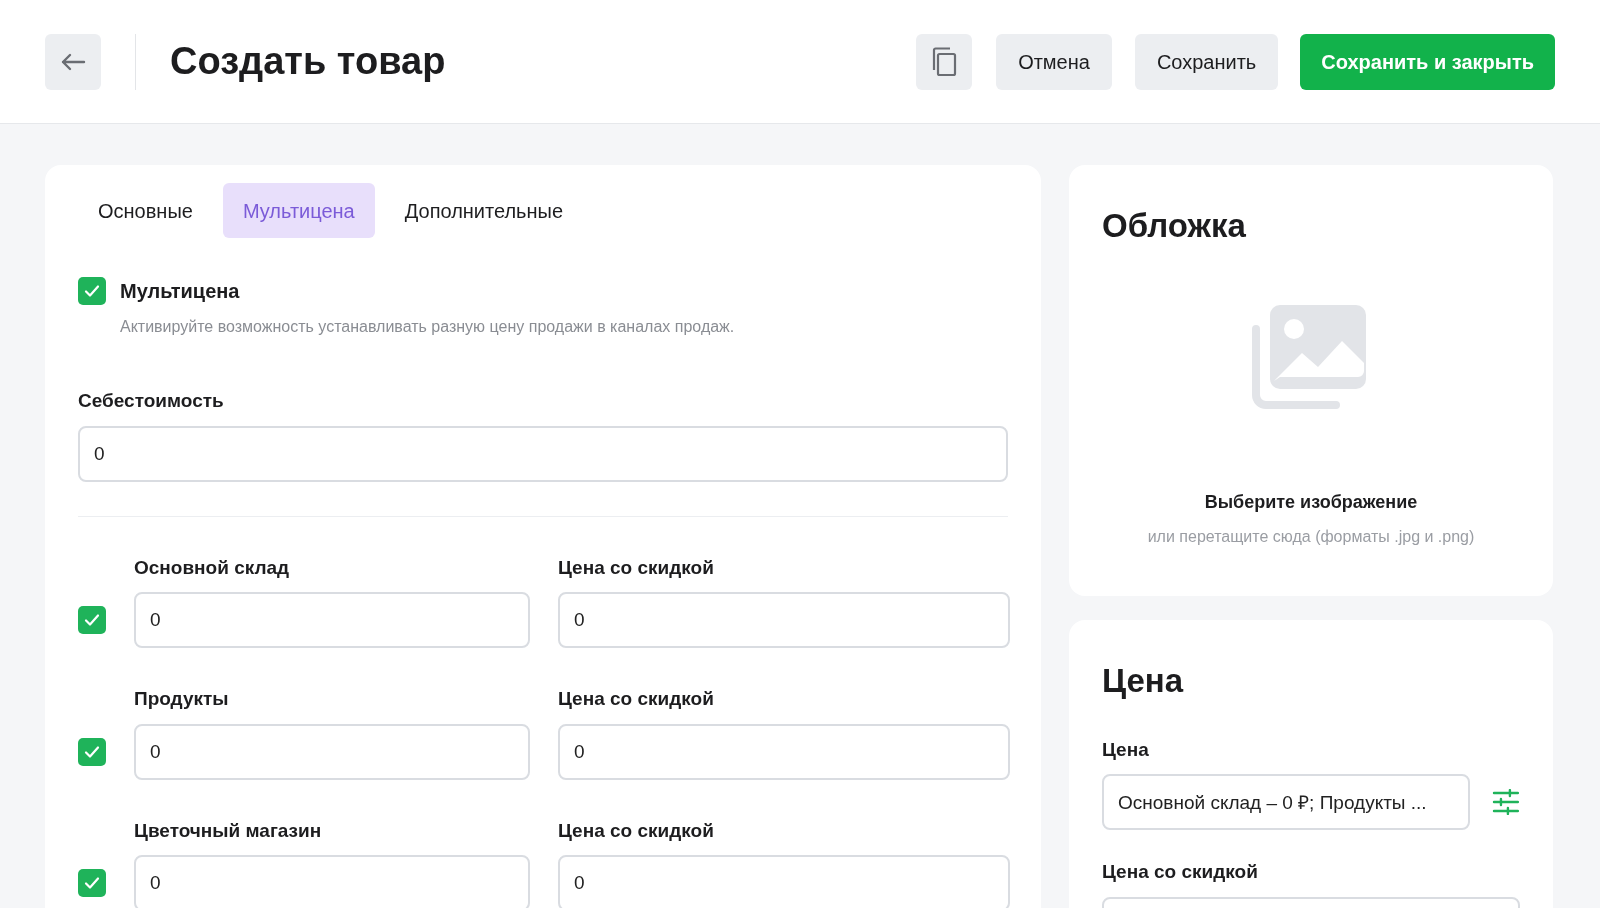 Image resolution: width=1600 pixels, height=908 pixels. What do you see at coordinates (1506, 802) in the screenshot?
I see `sliders-icon` at bounding box center [1506, 802].